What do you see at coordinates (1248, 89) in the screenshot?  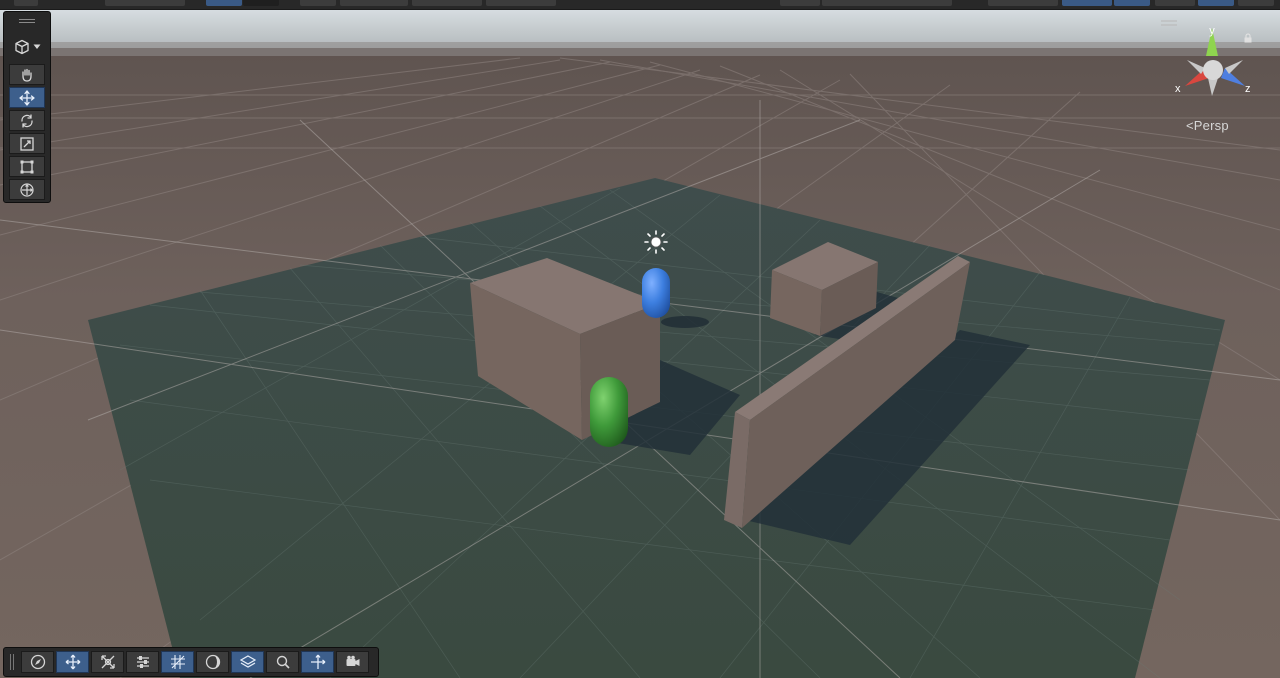 I see `gizmo-z-label: z` at bounding box center [1248, 89].